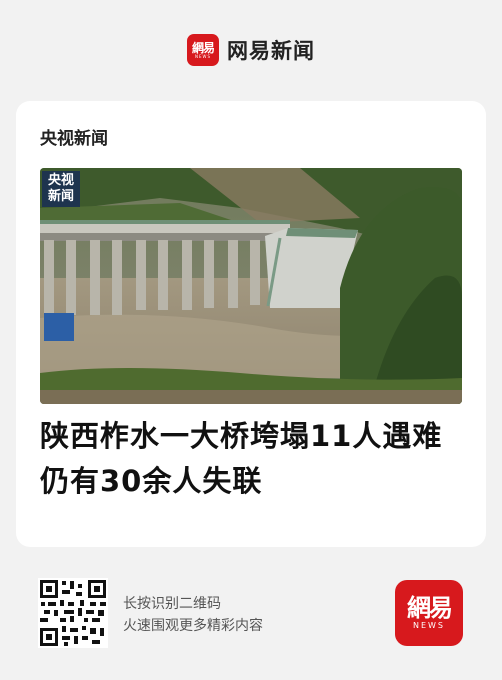 Image resolution: width=502 pixels, height=680 pixels. I want to click on qr-code, so click(73, 613).